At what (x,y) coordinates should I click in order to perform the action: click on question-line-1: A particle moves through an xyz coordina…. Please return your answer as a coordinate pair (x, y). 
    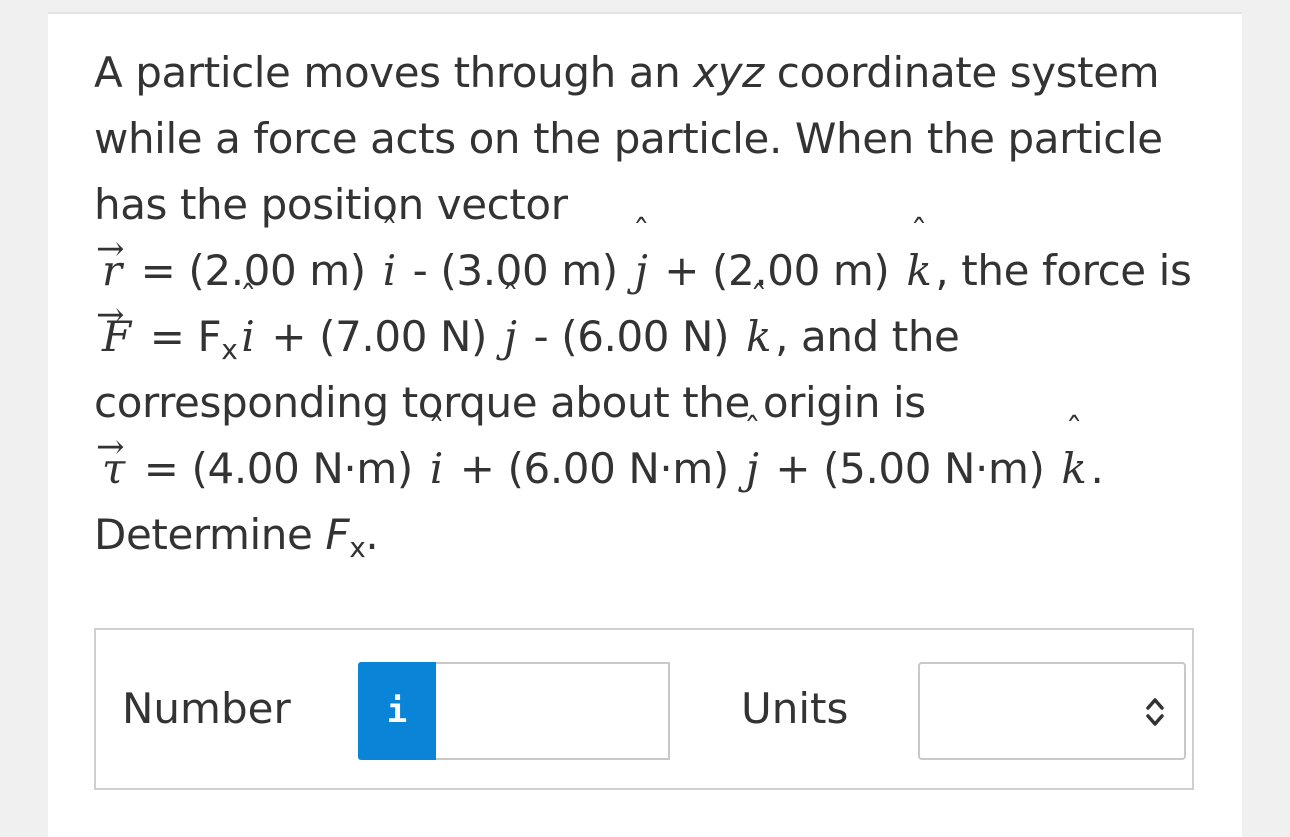
    Looking at the image, I should click on (627, 72).